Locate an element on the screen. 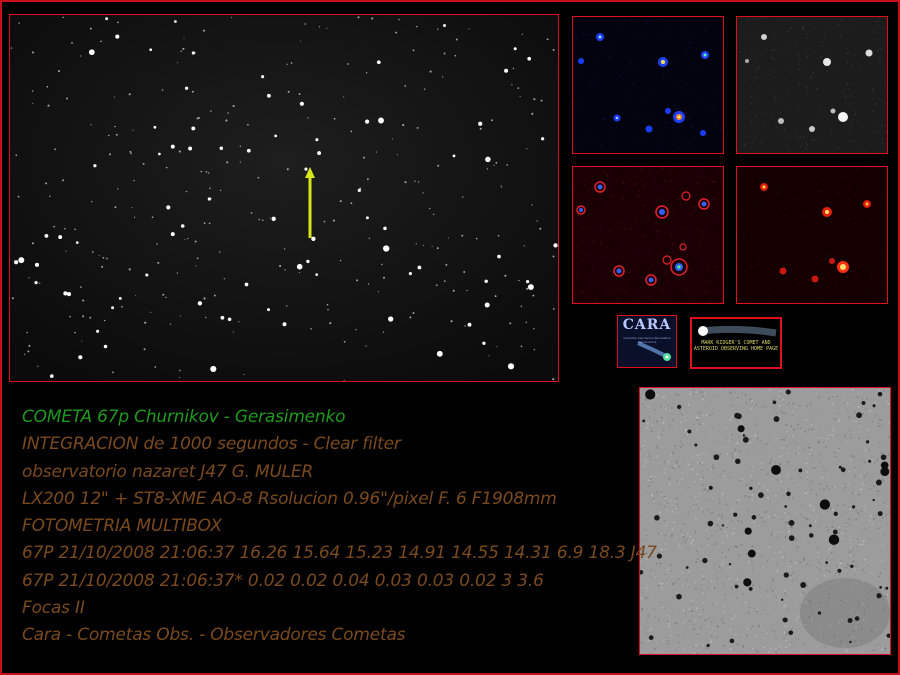 This screenshot has height=675, width=900. negative-comet-image is located at coordinates (765, 521).